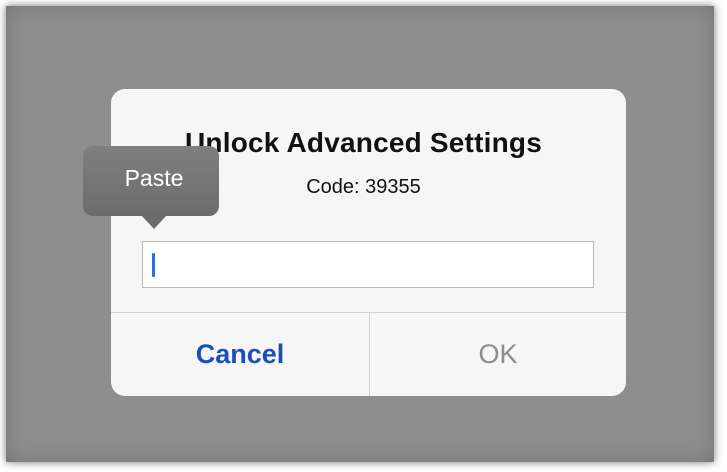 The height and width of the screenshot is (472, 727). Describe the element at coordinates (498, 354) in the screenshot. I see `ok-button: OK` at that location.